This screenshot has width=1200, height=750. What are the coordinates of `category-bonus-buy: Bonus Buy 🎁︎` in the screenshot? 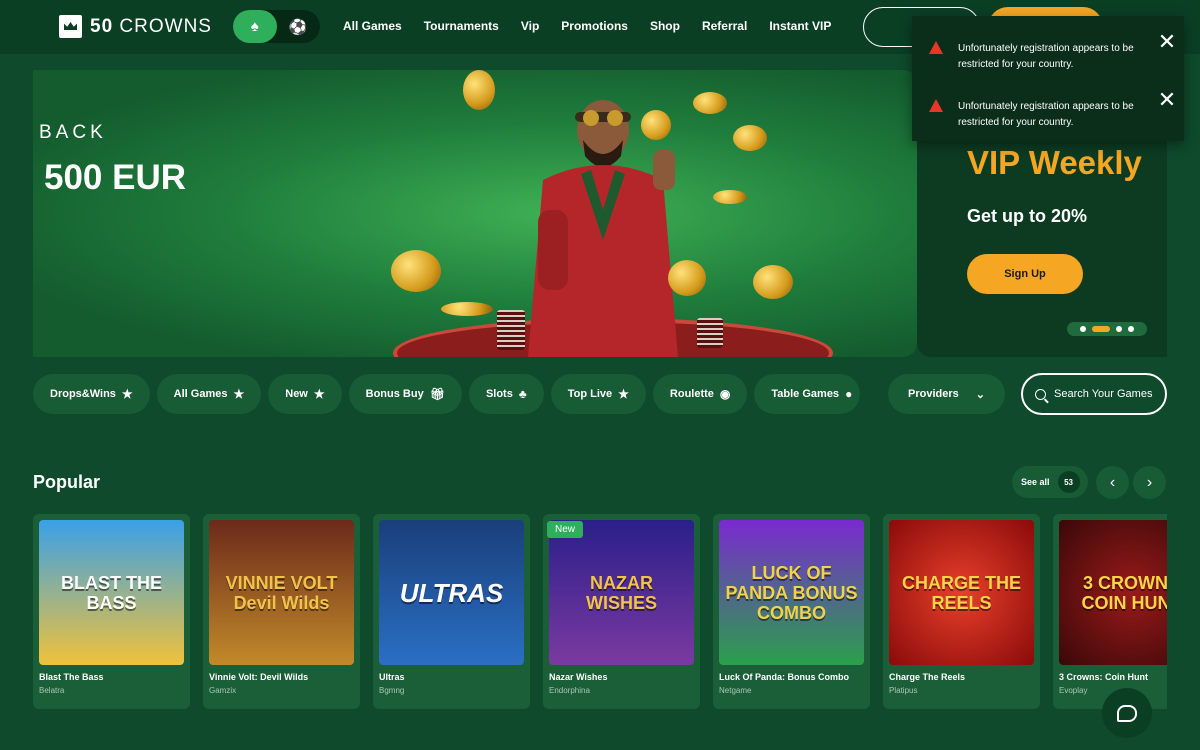 It's located at (405, 394).